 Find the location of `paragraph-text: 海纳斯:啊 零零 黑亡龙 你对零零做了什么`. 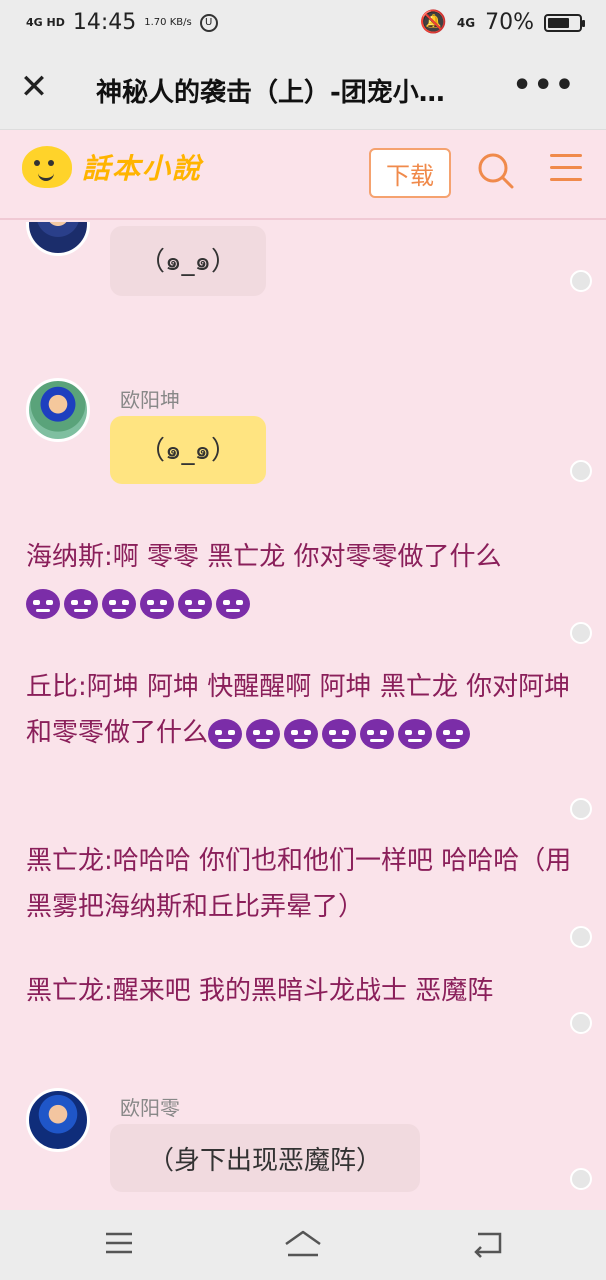

paragraph-text: 海纳斯:啊 零零 黑亡龙 你对零零做了什么 is located at coordinates (264, 557).